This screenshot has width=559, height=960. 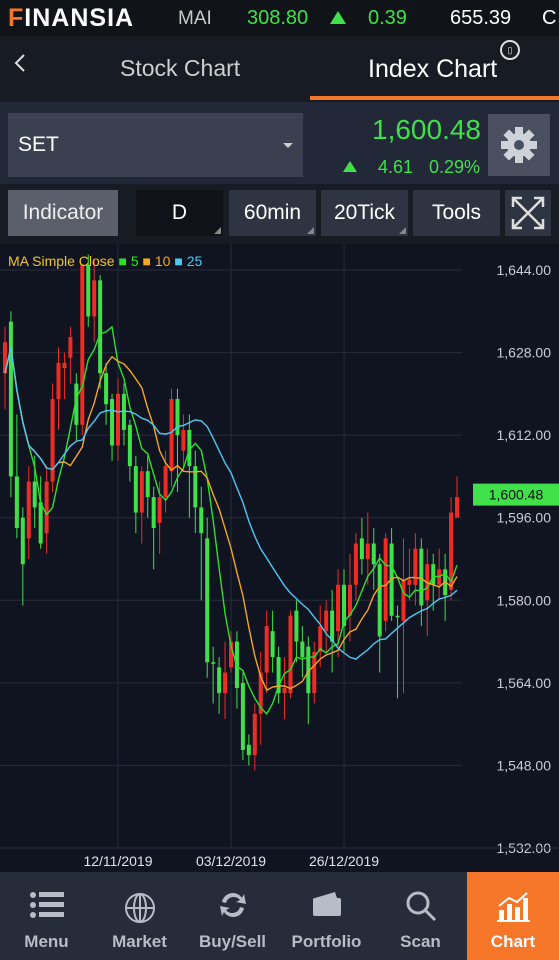 I want to click on indicator-button: Indicator, so click(x=63, y=213).